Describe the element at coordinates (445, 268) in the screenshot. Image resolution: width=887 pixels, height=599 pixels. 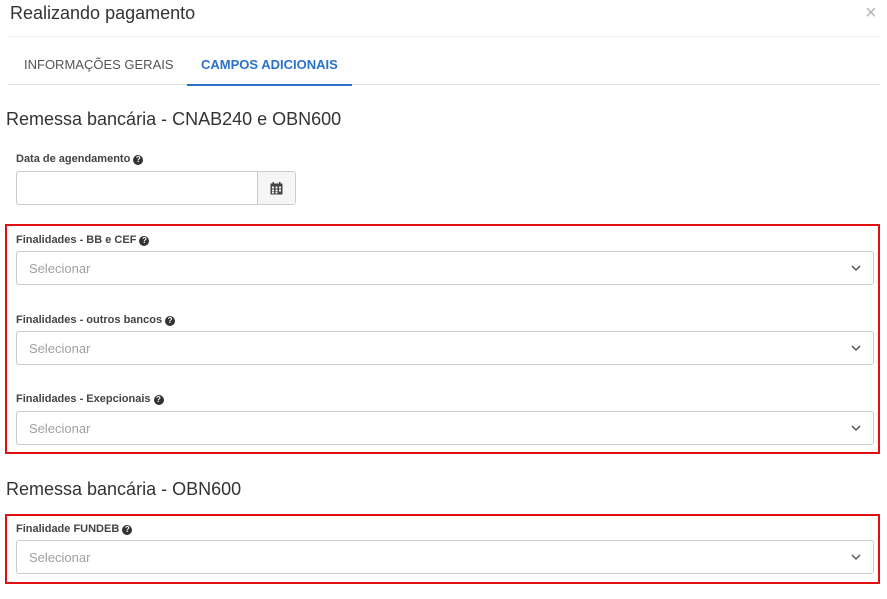
I see `select-finalidades-bb-cef: Selecionar` at that location.